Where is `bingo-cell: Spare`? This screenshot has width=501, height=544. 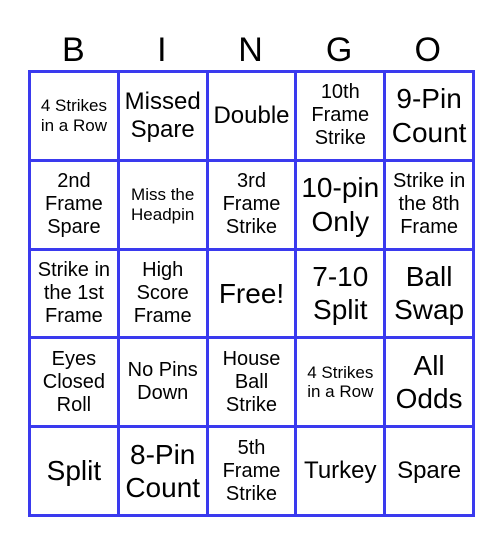 bingo-cell: Spare is located at coordinates (429, 471).